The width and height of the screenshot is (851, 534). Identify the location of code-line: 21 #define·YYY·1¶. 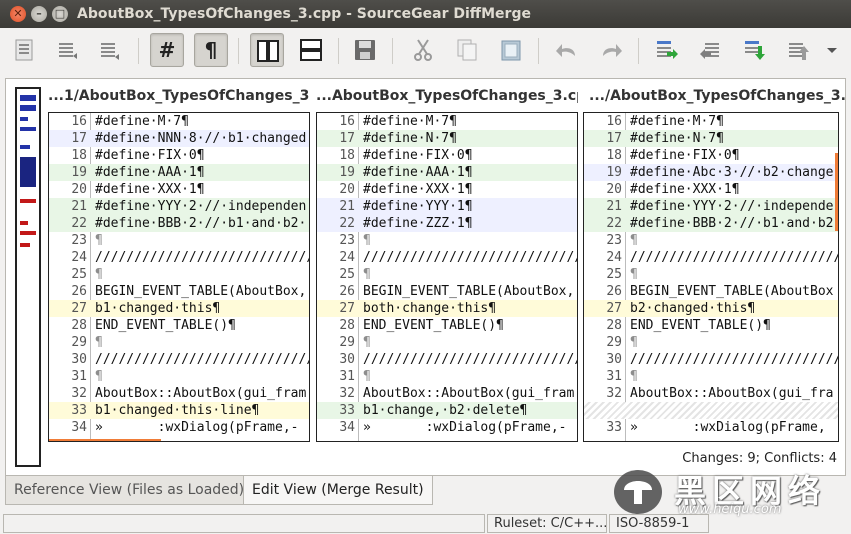
(447, 206).